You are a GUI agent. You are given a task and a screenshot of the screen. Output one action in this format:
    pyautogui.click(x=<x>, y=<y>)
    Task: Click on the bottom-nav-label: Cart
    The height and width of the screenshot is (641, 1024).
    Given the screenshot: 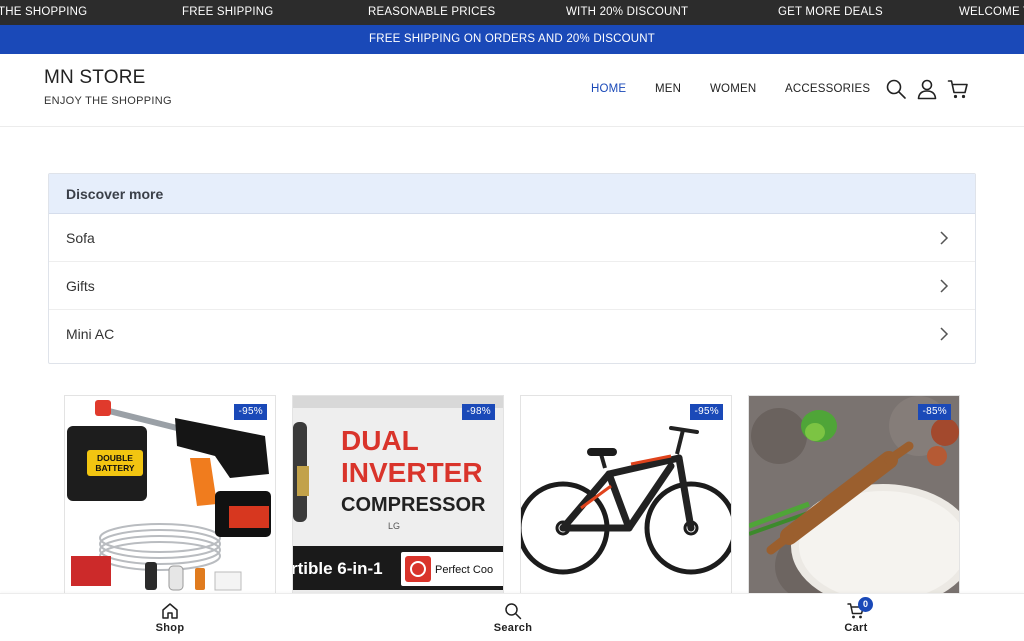 What is the action you would take?
    pyautogui.click(x=856, y=628)
    